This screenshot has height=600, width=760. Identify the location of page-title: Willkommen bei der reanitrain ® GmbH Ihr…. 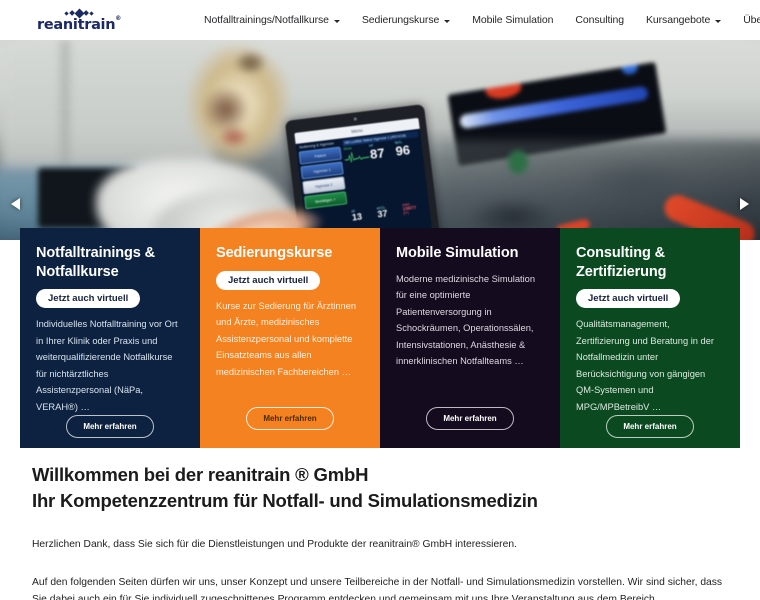
(382, 488).